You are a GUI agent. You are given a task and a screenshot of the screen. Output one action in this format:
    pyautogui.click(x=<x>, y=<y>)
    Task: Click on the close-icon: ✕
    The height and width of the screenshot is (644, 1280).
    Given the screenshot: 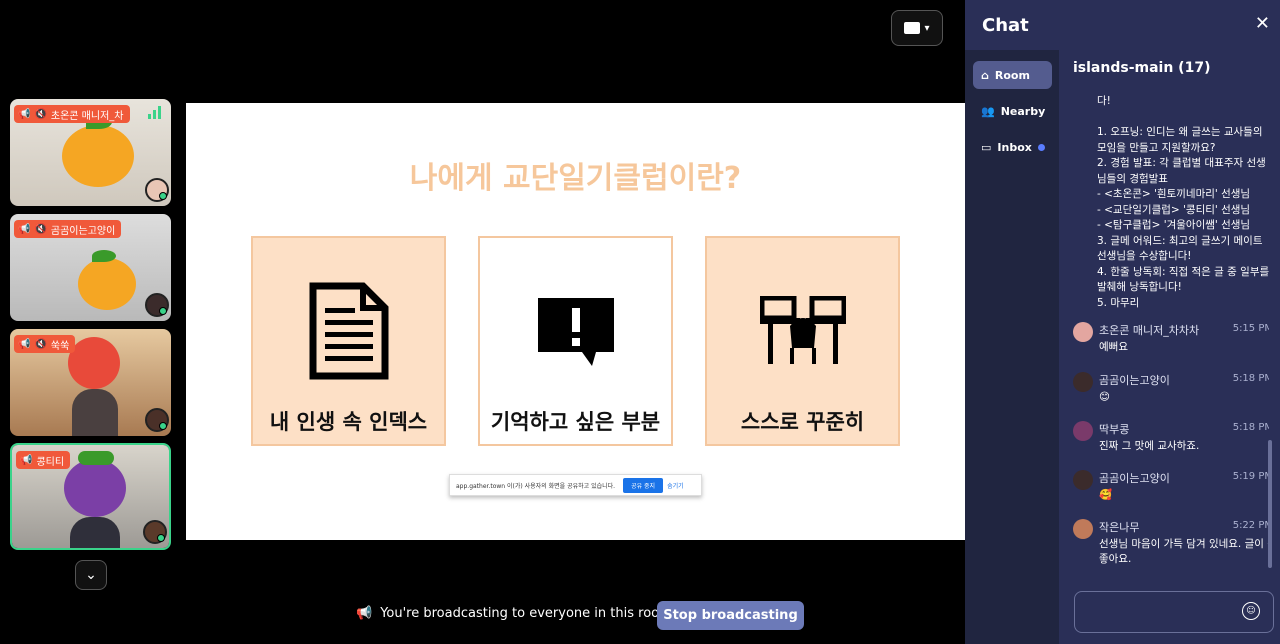 What is the action you would take?
    pyautogui.click(x=1262, y=23)
    